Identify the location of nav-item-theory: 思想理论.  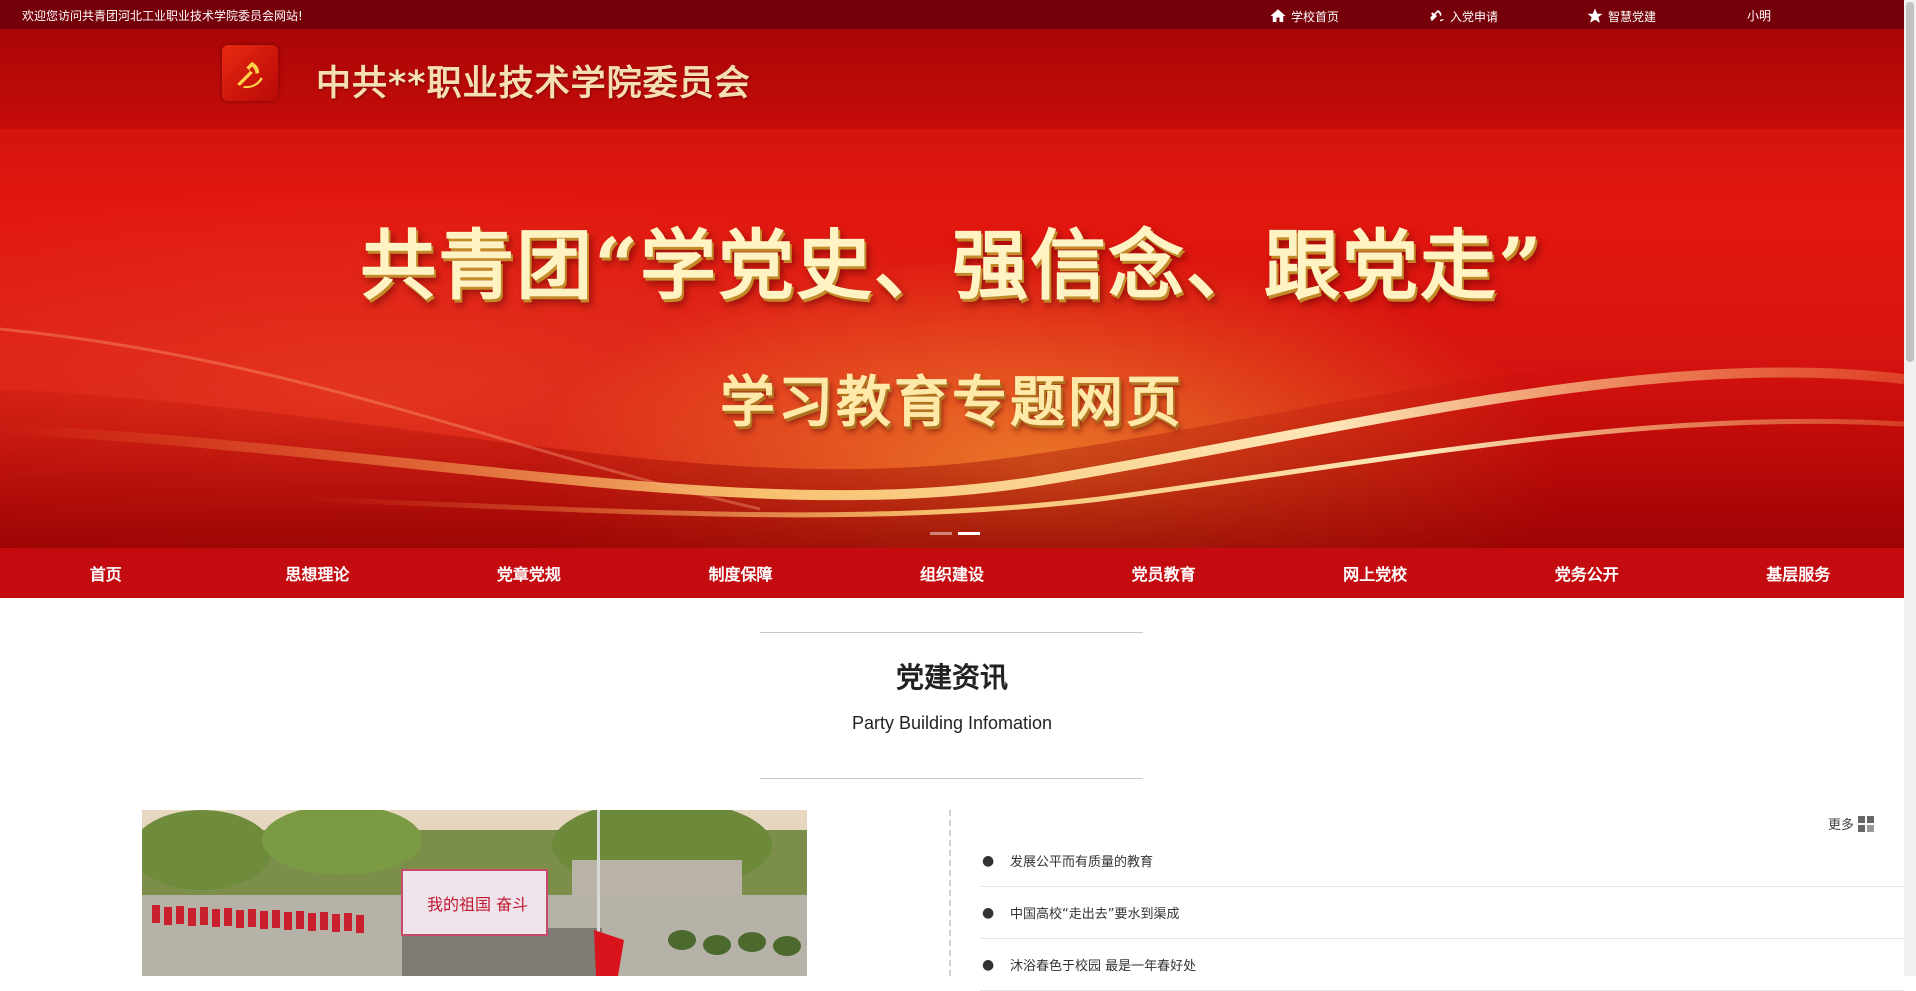
(318, 573).